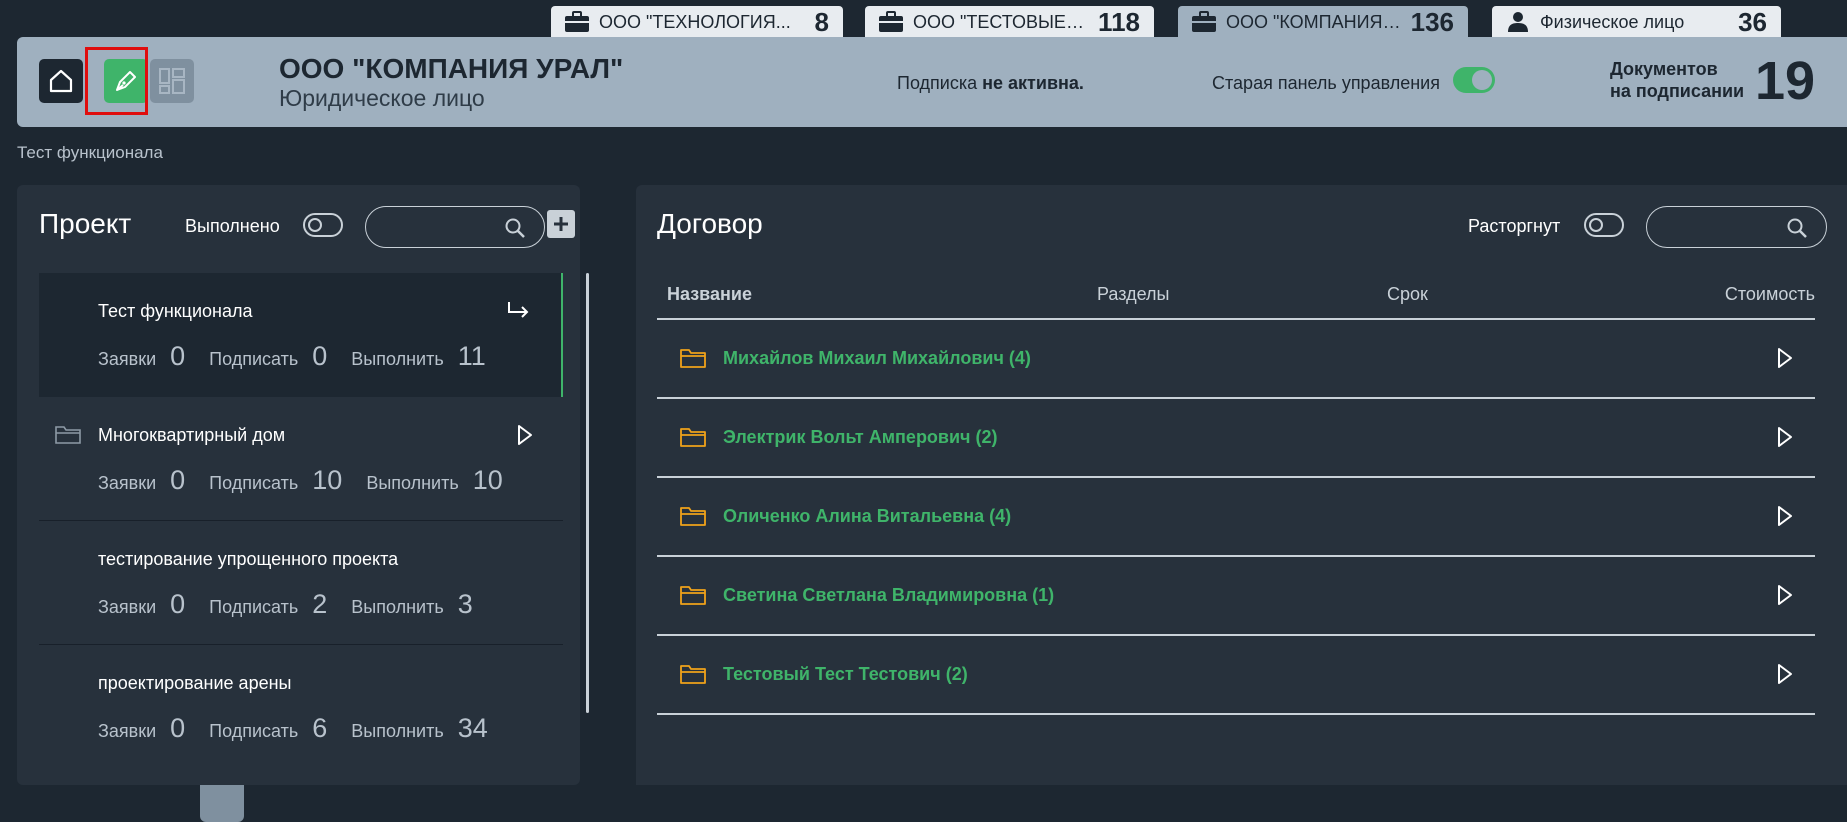 The image size is (1847, 822). I want to click on tab-individual: Физическое лицо 36, so click(1636, 22).